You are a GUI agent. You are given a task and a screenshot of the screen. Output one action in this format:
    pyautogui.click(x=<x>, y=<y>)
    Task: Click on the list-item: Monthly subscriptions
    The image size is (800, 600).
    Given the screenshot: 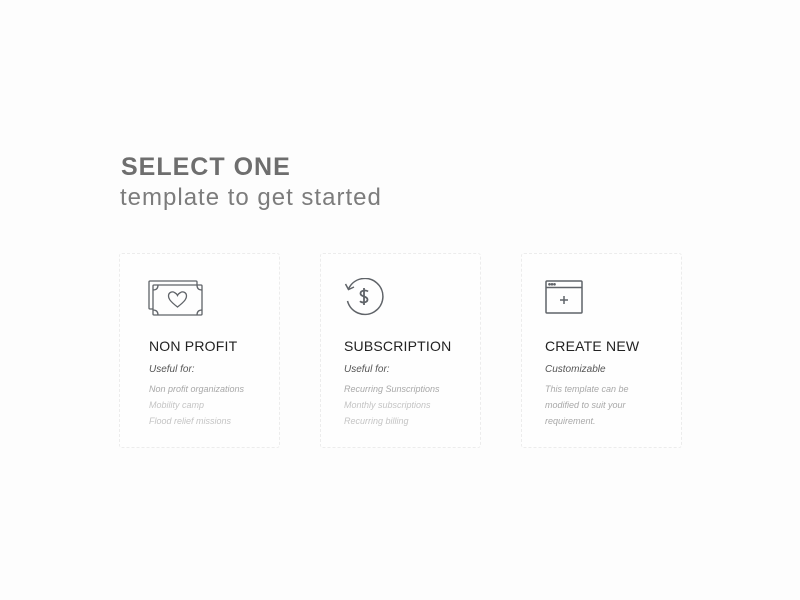 What is the action you would take?
    pyautogui.click(x=387, y=405)
    